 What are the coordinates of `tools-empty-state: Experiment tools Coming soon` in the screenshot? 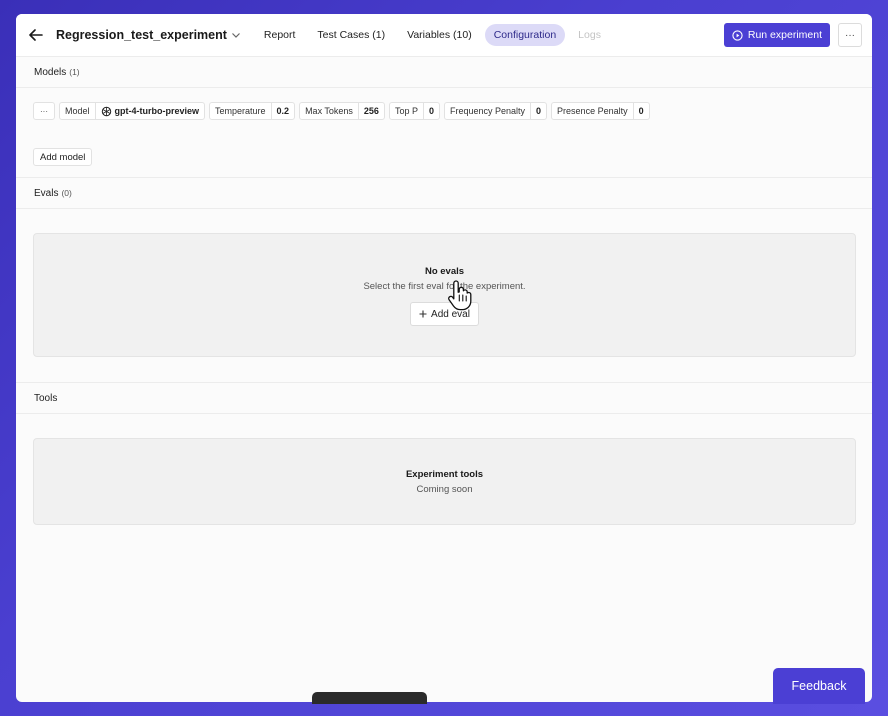 It's located at (444, 481).